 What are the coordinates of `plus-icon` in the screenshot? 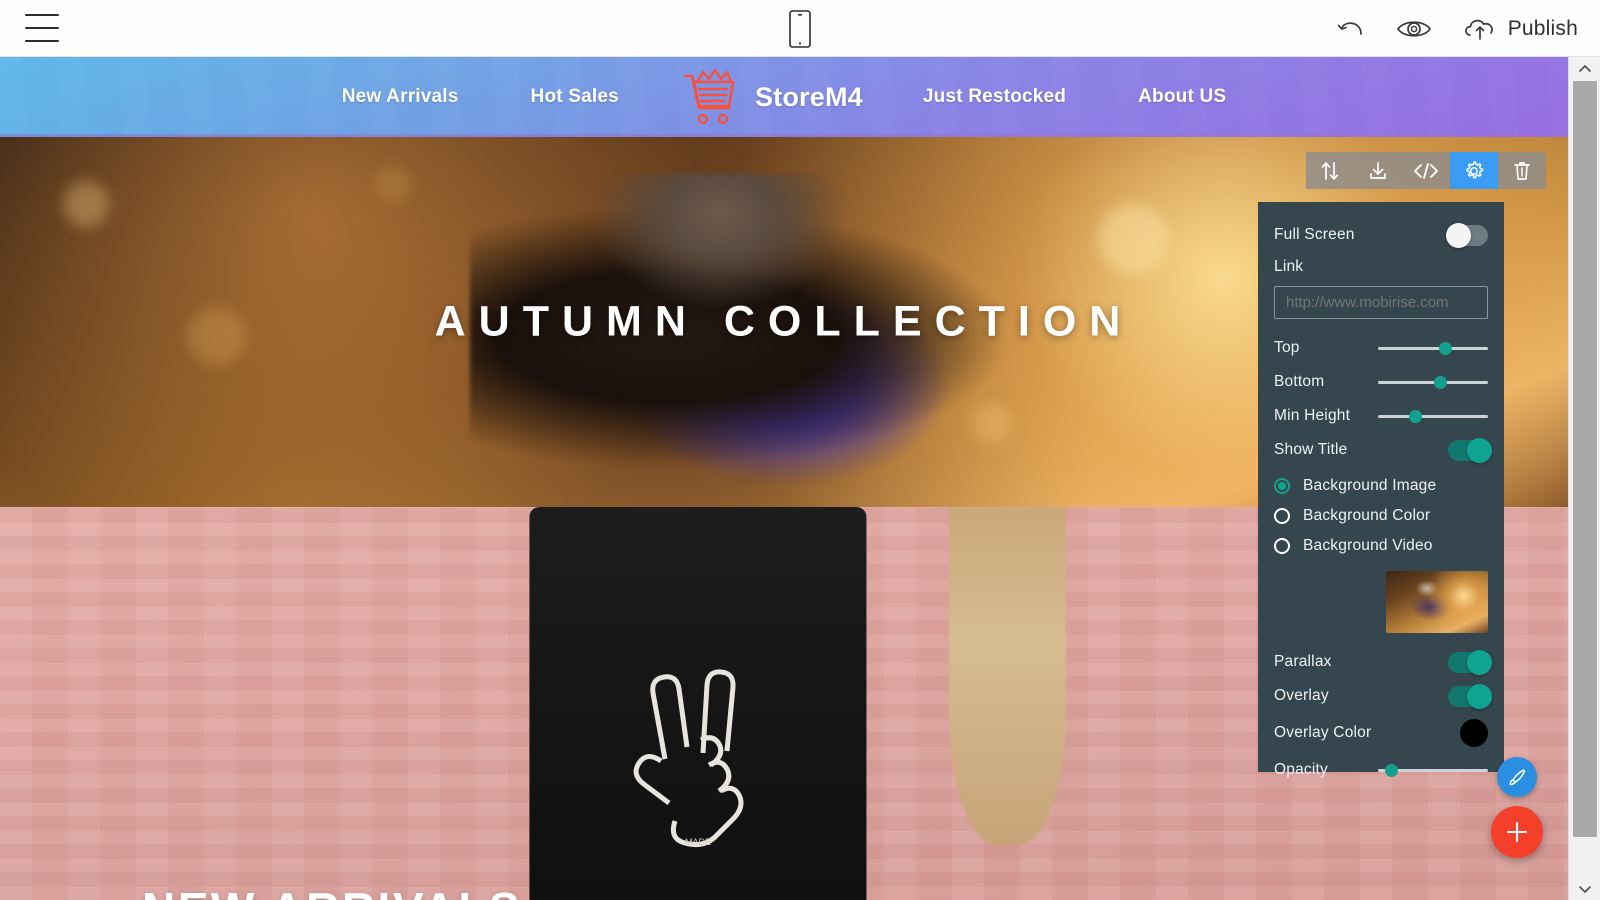 It's located at (1517, 832).